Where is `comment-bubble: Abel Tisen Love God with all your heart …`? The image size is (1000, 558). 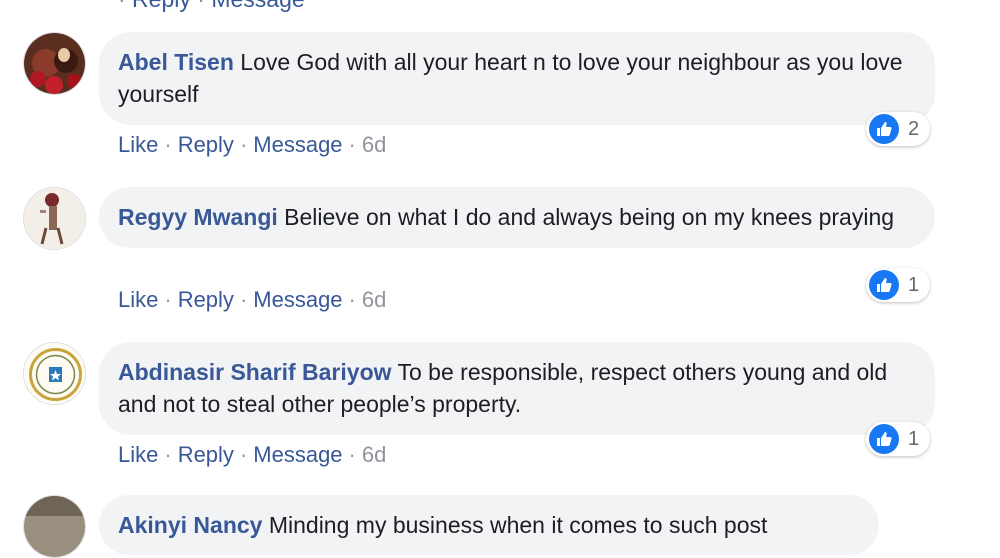 comment-bubble: Abel Tisen Love God with all your heart … is located at coordinates (517, 78).